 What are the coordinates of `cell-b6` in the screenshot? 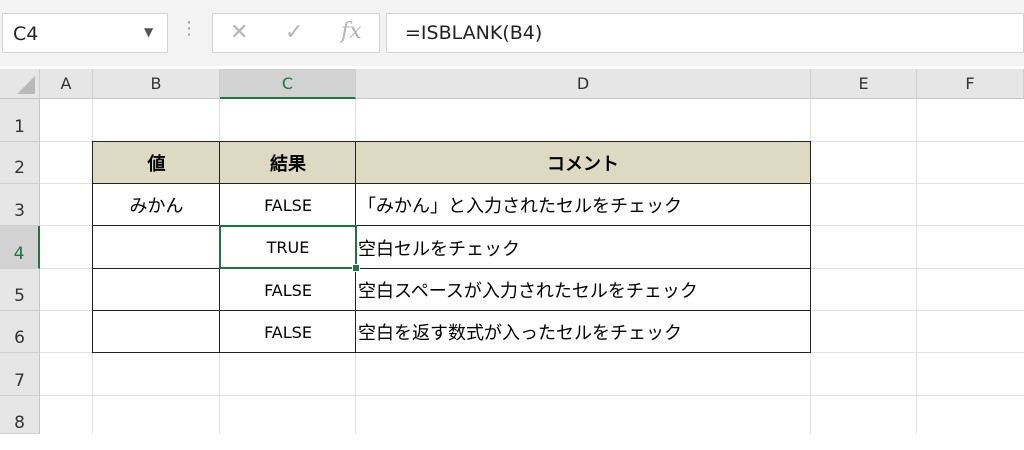 It's located at (156, 332).